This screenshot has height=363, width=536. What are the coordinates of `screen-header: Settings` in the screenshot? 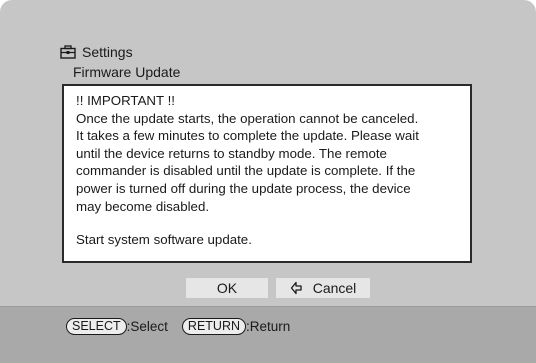 It's located at (96, 52).